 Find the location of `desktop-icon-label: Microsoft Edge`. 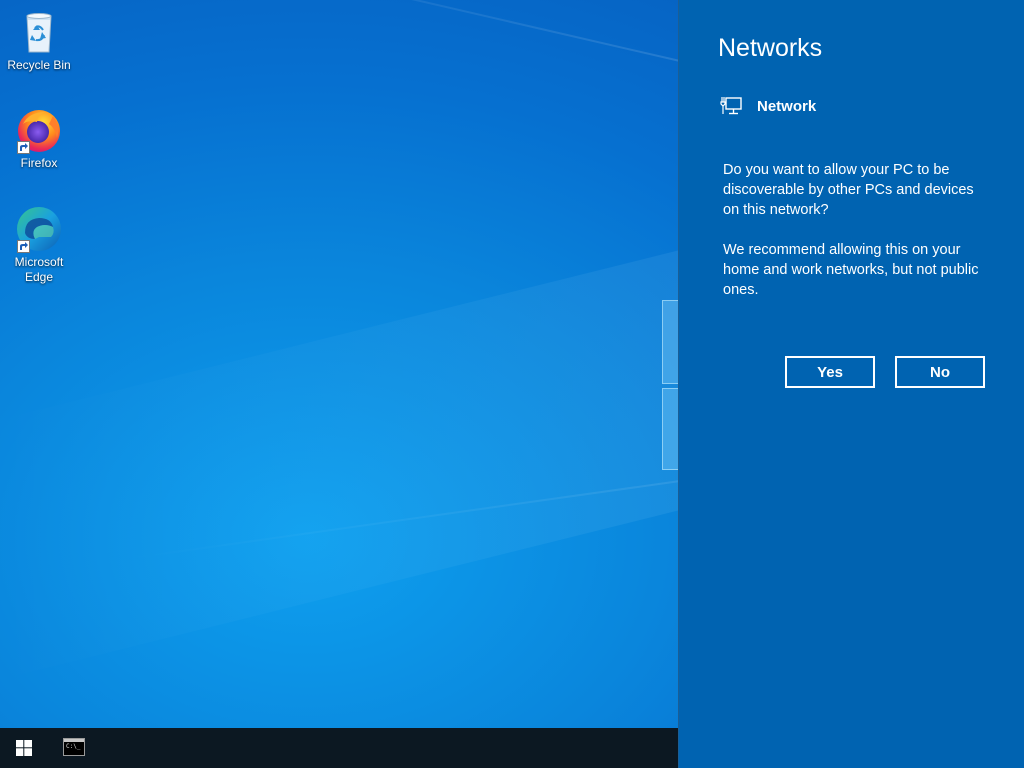

desktop-icon-label: Microsoft Edge is located at coordinates (39, 269).